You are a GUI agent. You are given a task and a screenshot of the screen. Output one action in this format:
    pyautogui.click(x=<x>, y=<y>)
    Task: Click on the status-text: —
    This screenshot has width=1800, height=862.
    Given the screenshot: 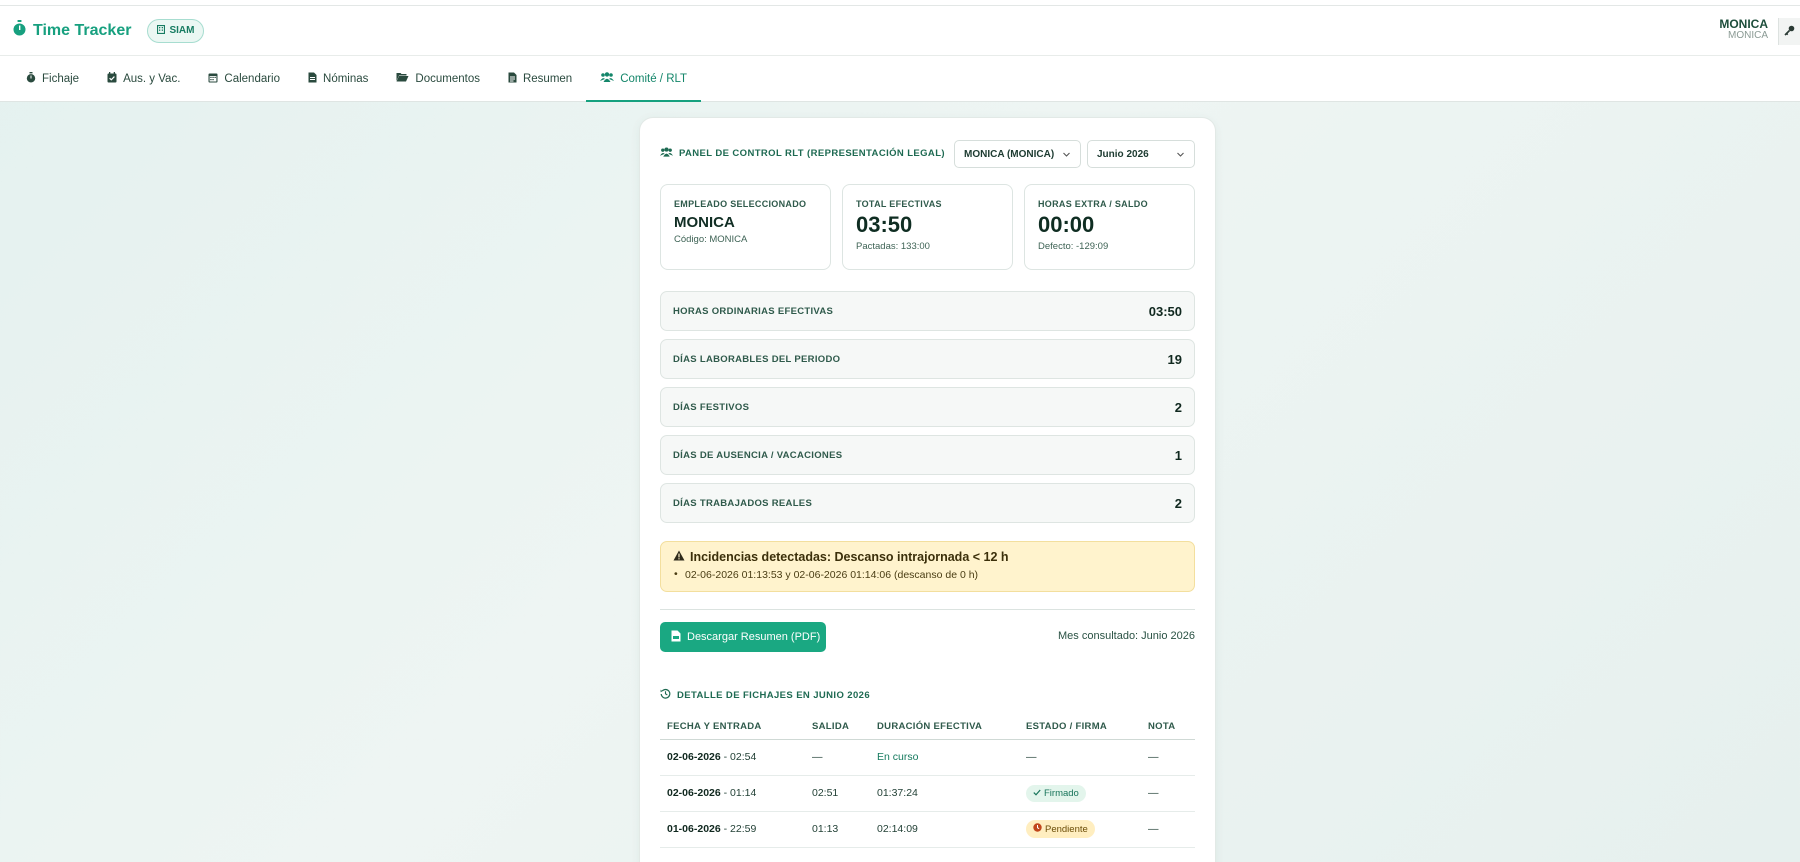 What is the action you would take?
    pyautogui.click(x=1031, y=757)
    